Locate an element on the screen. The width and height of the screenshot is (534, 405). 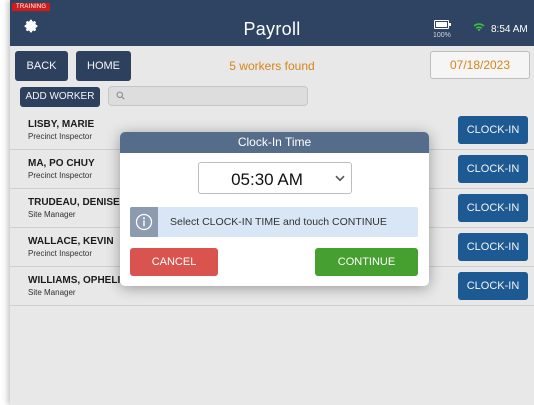
continue-button: CONTINUE is located at coordinates (366, 262).